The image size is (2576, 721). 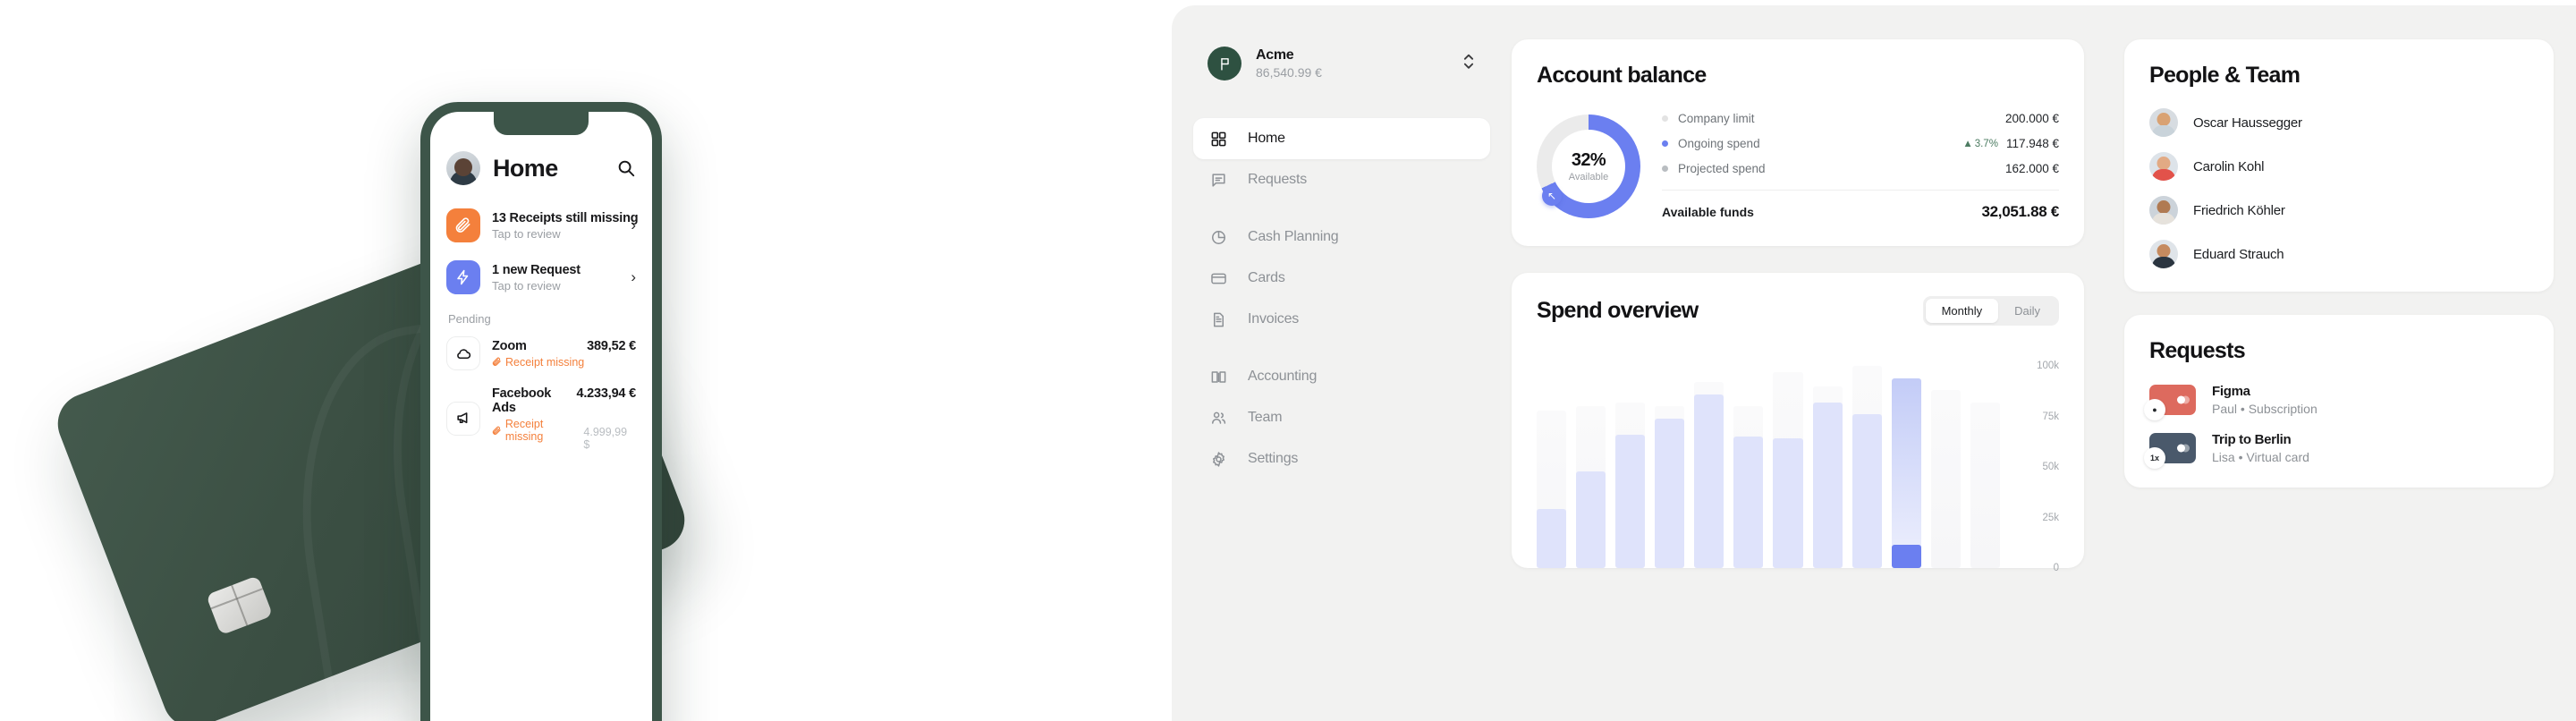 I want to click on chart-y-tick: 25k, so click(x=2050, y=517).